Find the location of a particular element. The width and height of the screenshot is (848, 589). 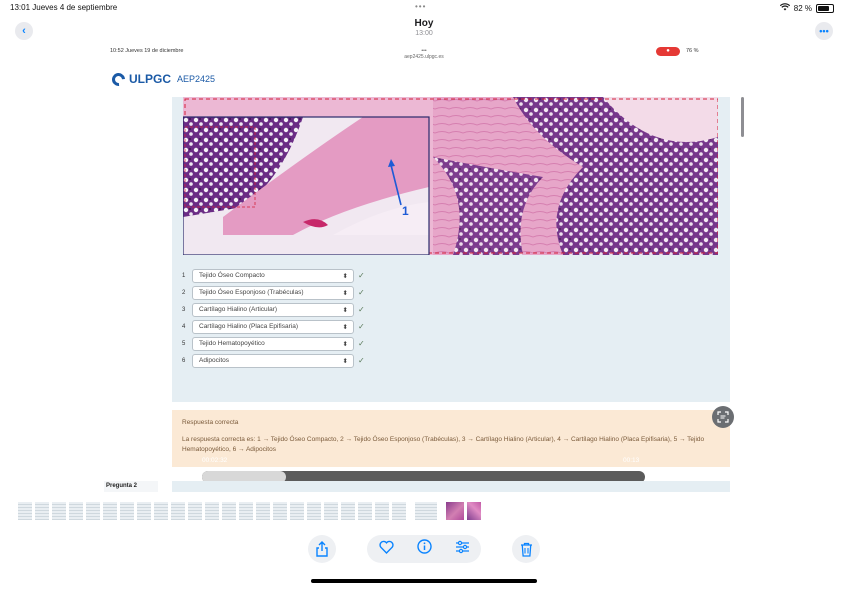

answer-select-2: Tejido Óseo Esponjoso (Trabéculas) ⬍ is located at coordinates (273, 292).